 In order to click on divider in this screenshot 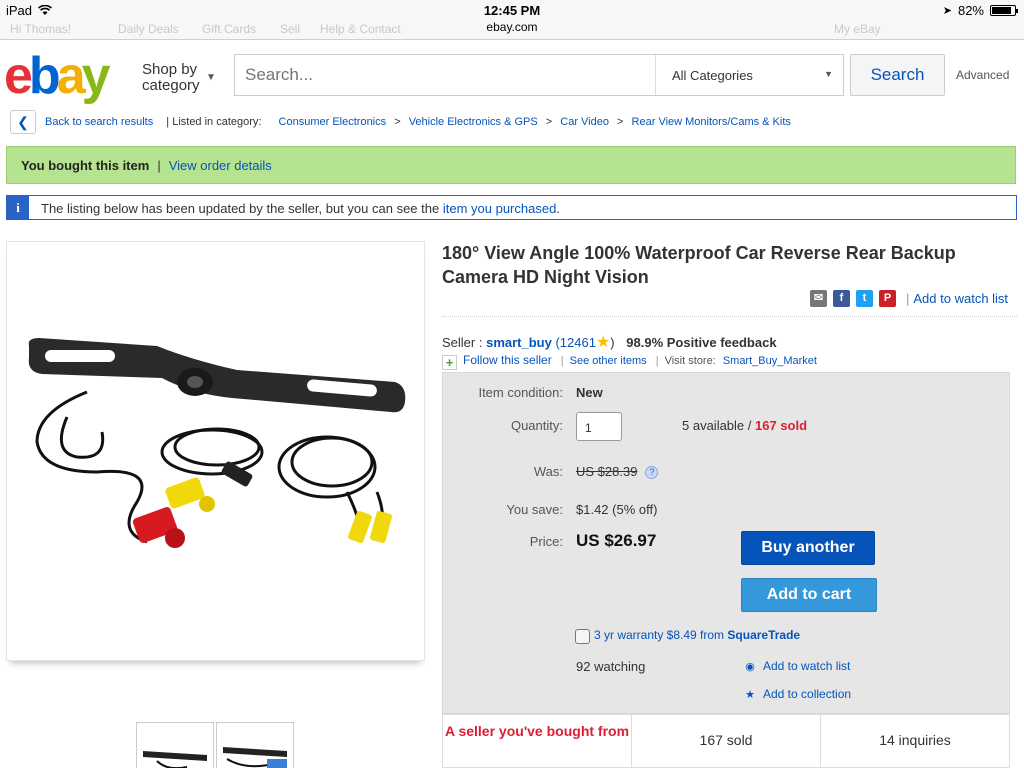, I will do `click(729, 316)`.